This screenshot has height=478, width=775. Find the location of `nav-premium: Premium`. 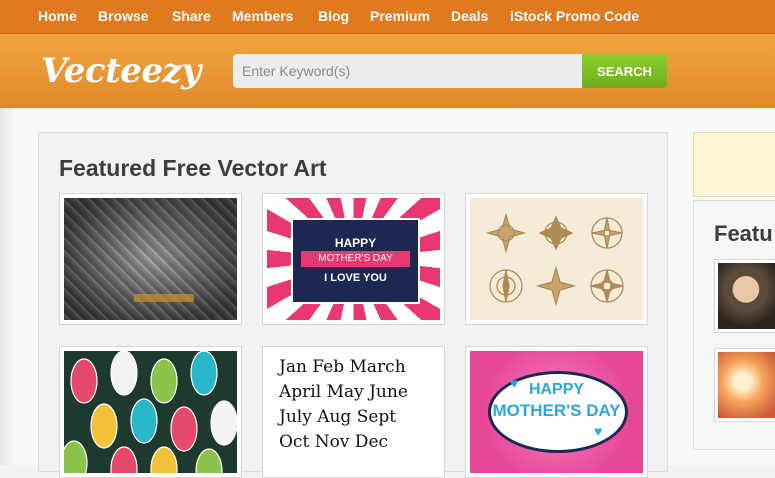

nav-premium: Premium is located at coordinates (400, 16).